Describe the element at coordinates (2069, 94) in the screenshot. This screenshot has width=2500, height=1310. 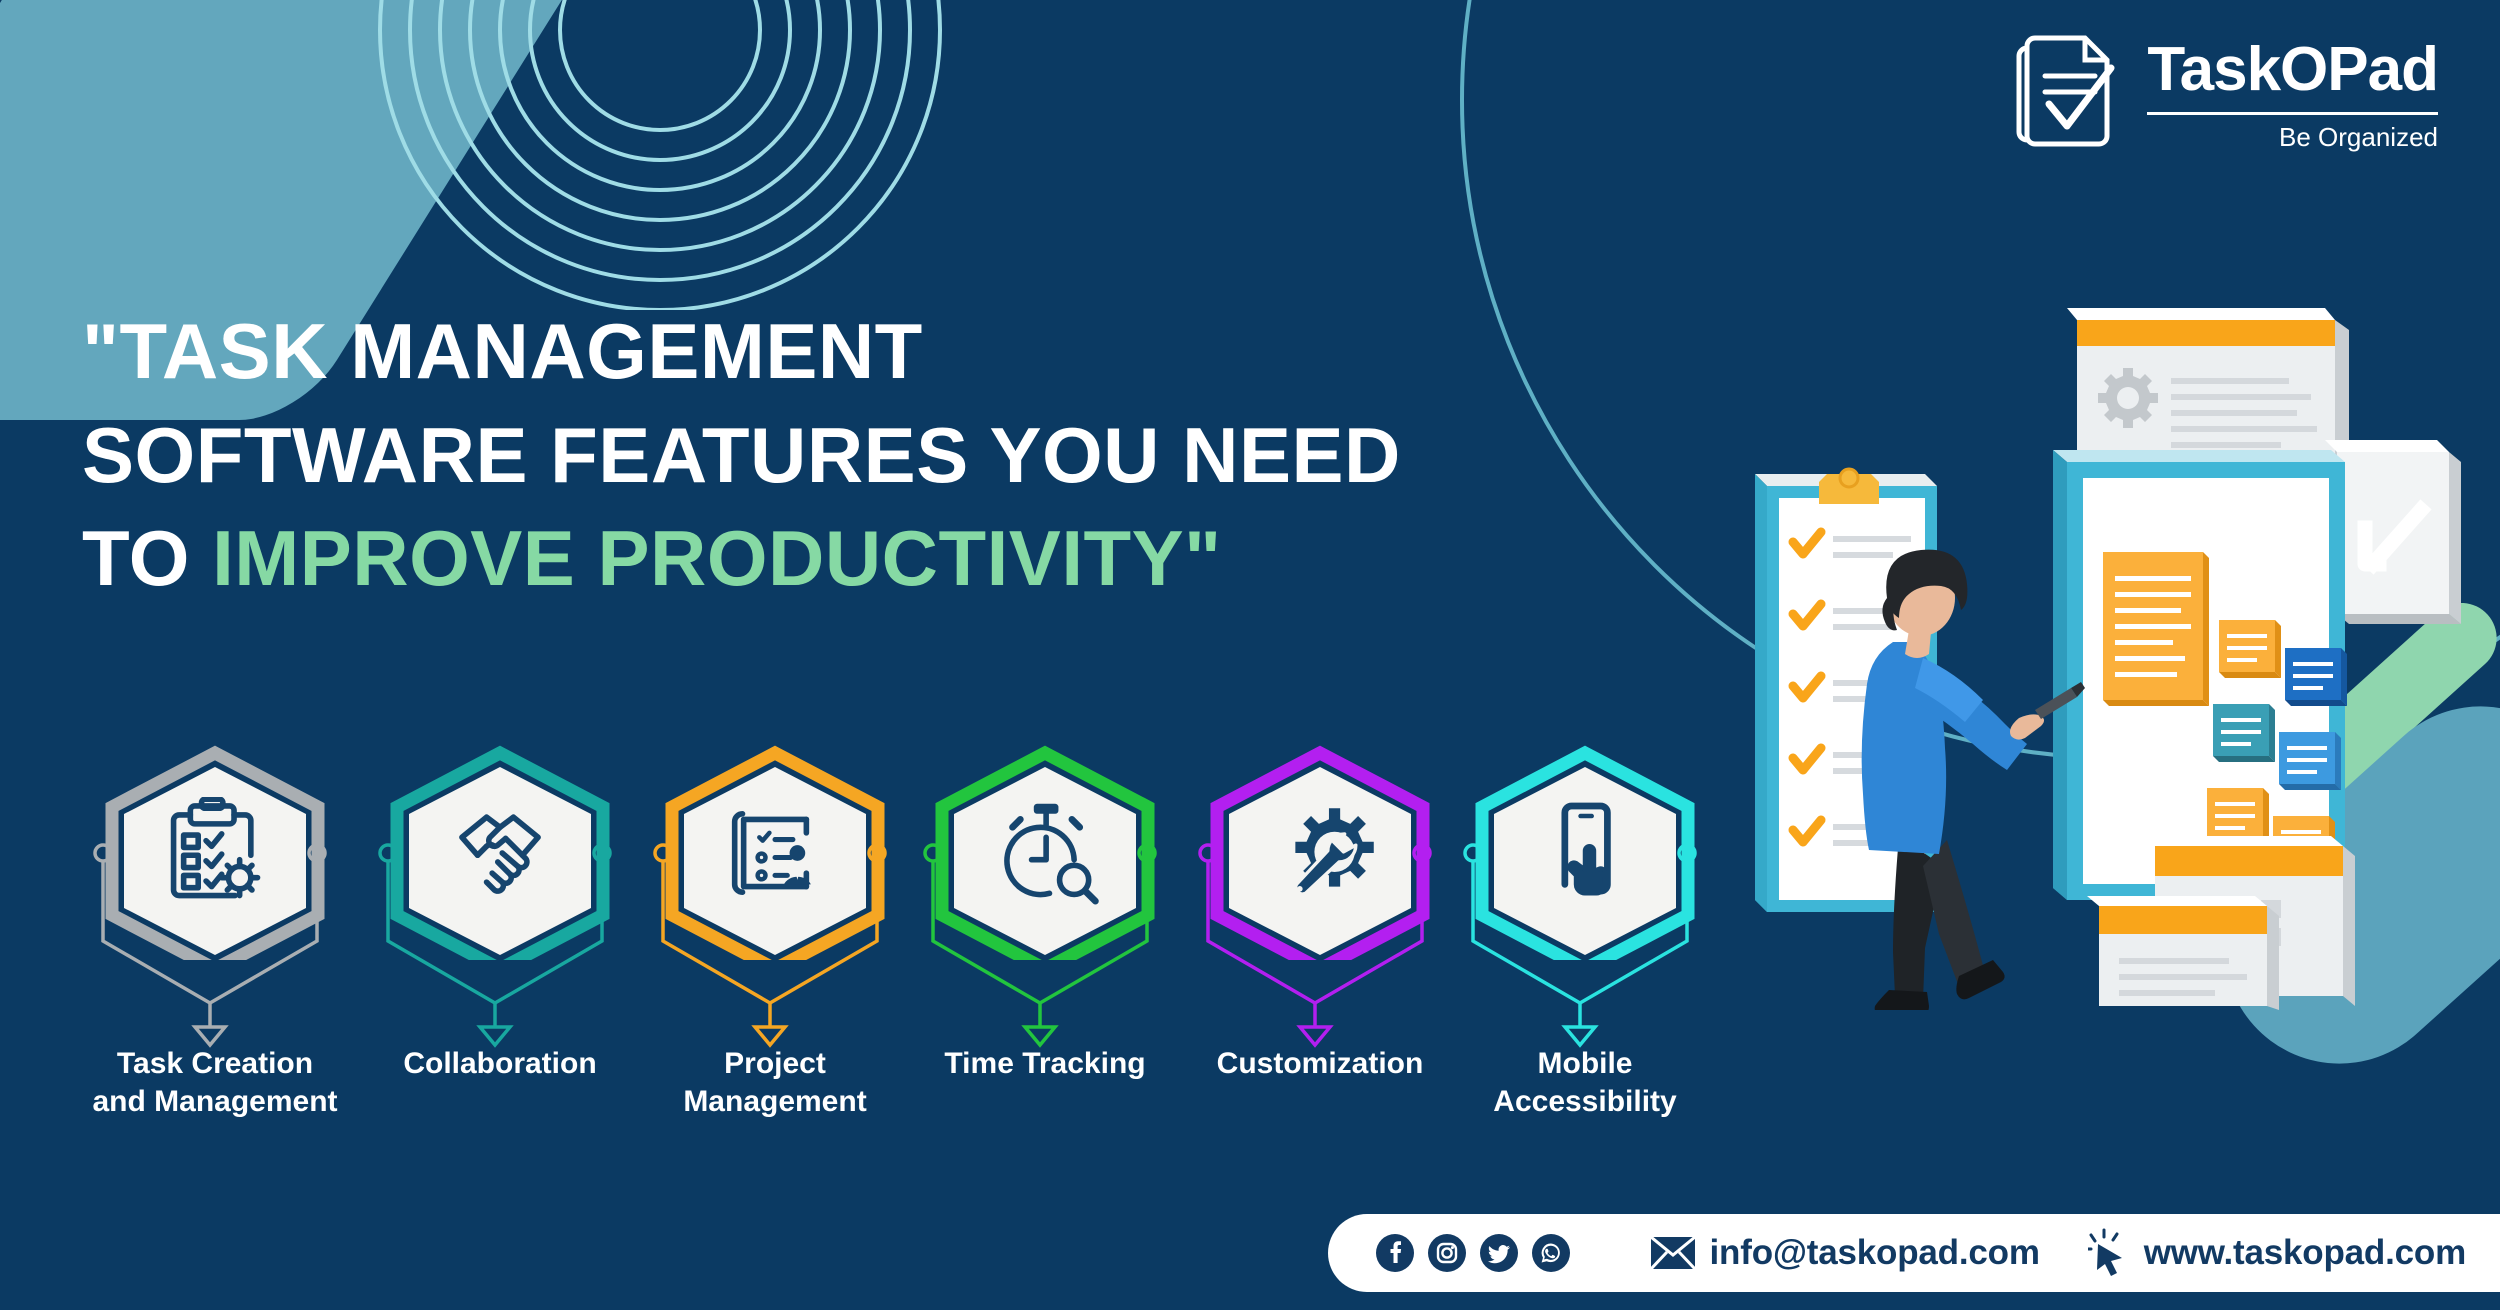
I see `document-checkmark-icon` at that location.